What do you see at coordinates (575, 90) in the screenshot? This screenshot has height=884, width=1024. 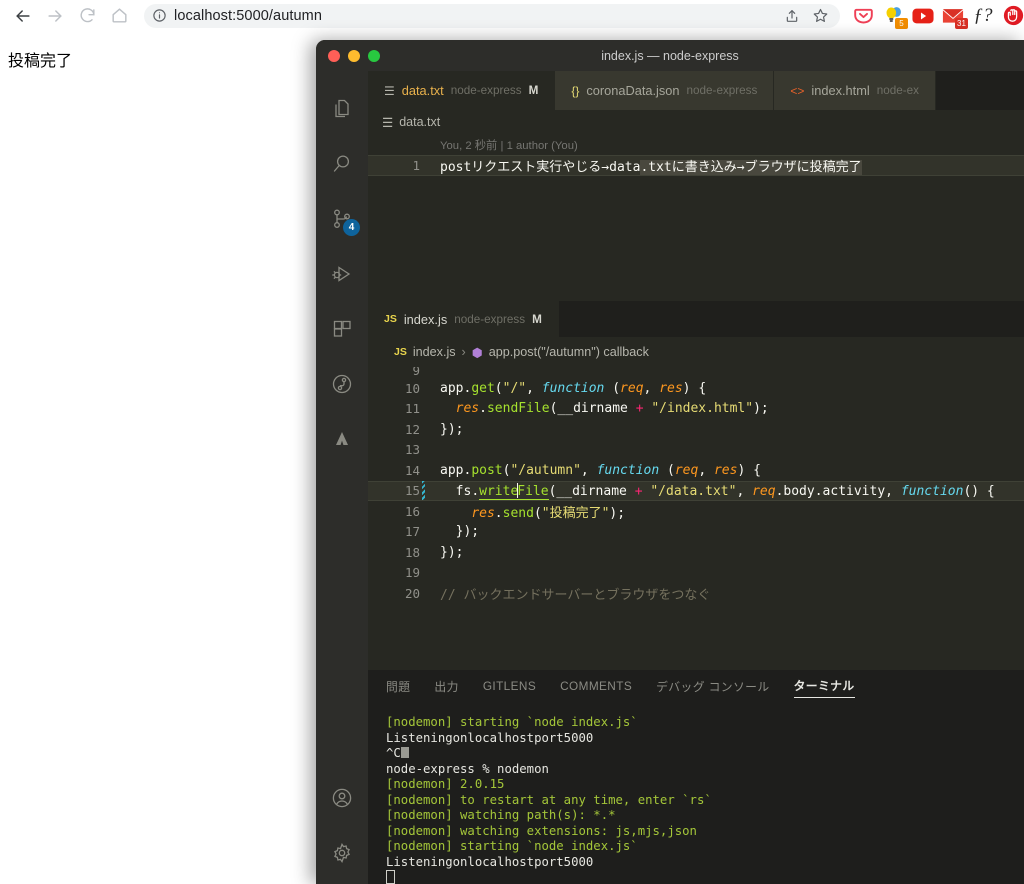 I see `json-file-icon: {}` at bounding box center [575, 90].